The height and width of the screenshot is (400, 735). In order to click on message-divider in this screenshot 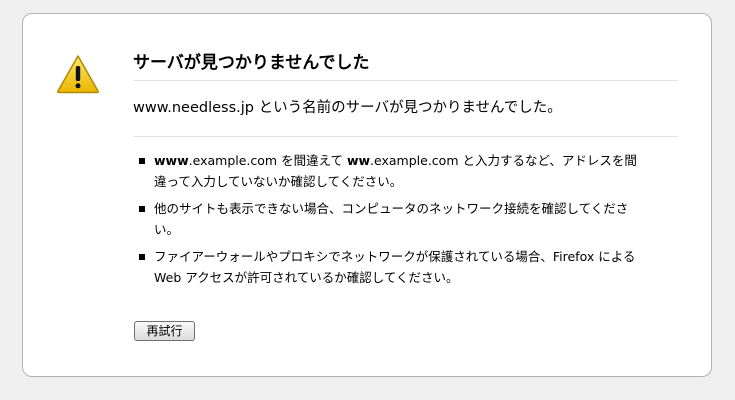, I will do `click(405, 136)`.